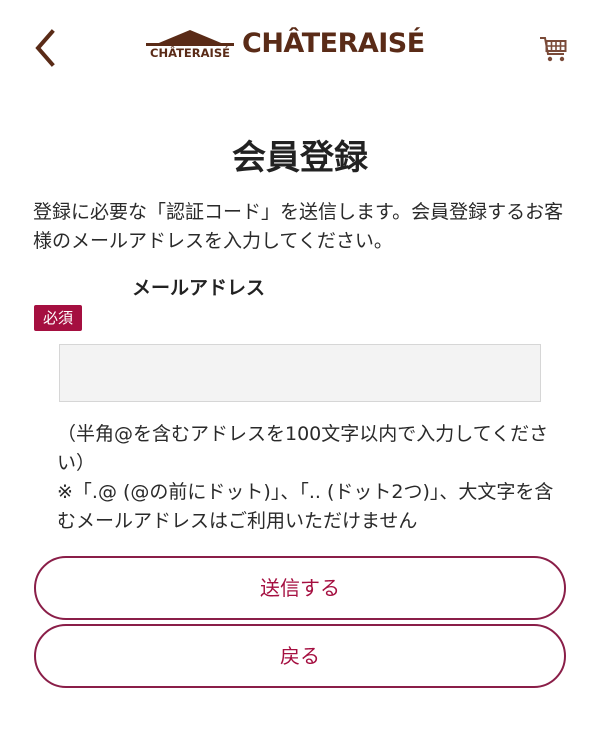 This screenshot has height=730, width=600. I want to click on logo-wordmark: CHÂTERAISÉ, so click(333, 43).